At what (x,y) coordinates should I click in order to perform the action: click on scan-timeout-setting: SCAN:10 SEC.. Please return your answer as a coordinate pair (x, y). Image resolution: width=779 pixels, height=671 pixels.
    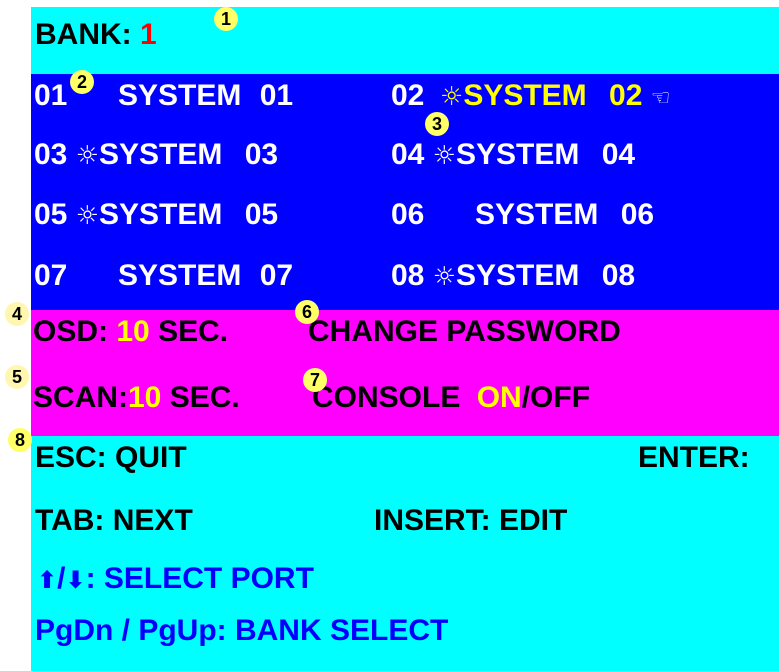
    Looking at the image, I should click on (136, 398).